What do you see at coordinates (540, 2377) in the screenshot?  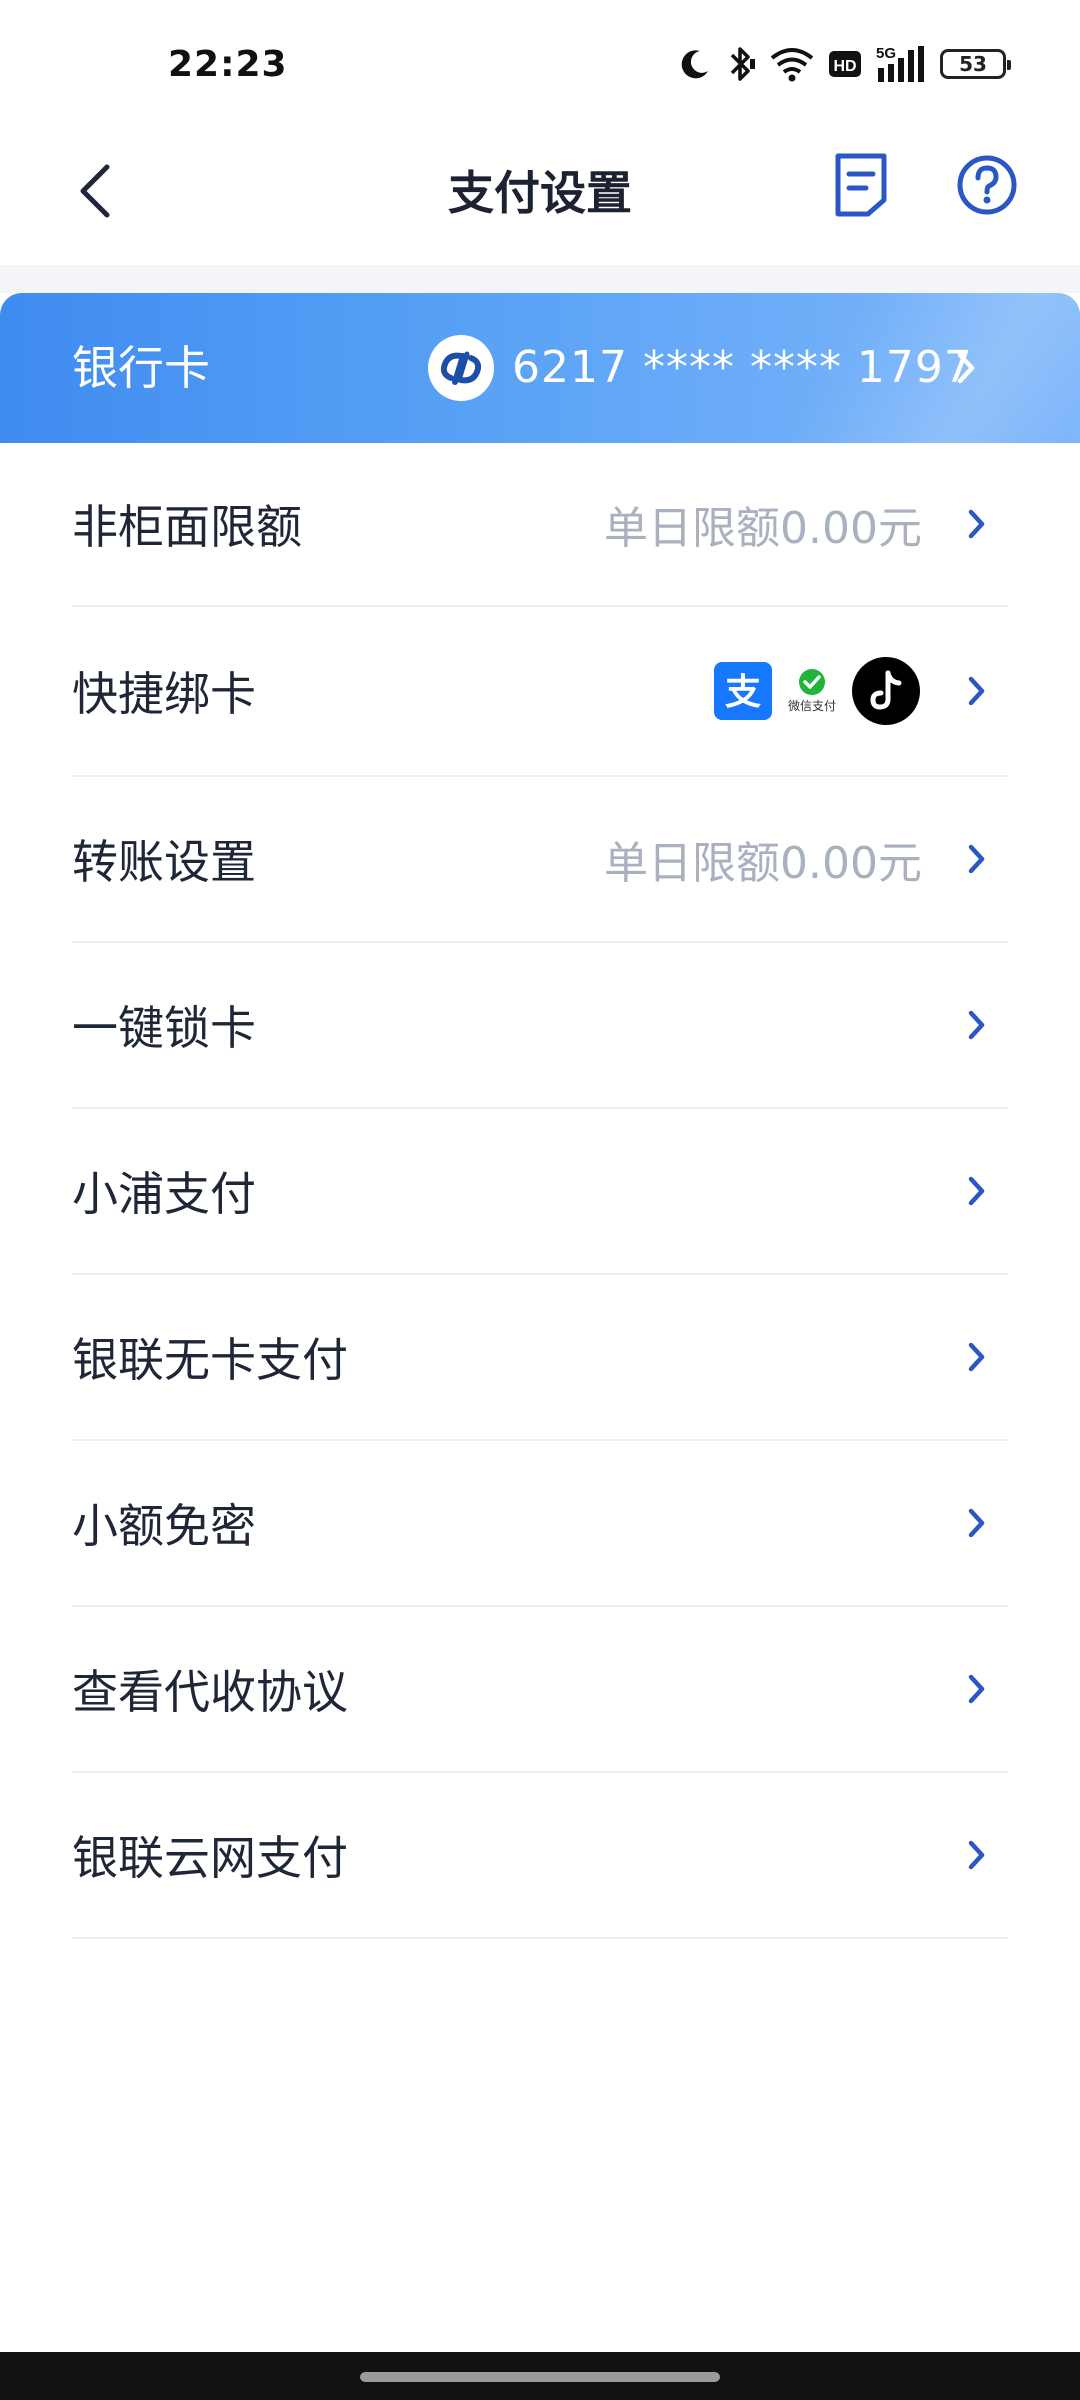 I see `home-indicator` at bounding box center [540, 2377].